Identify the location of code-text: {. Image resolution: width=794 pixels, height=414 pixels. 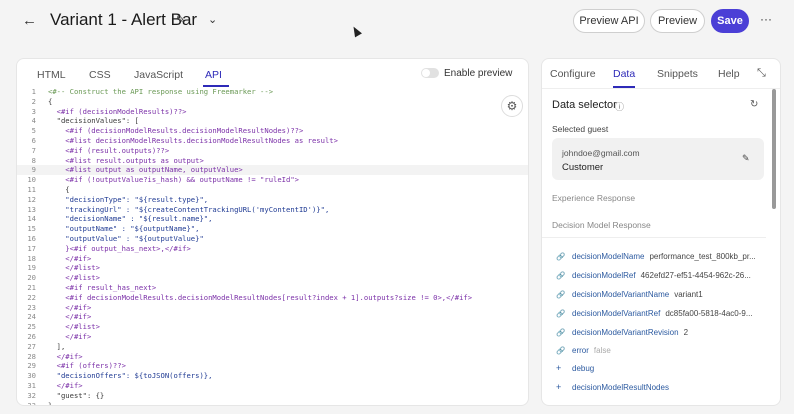
(50, 101).